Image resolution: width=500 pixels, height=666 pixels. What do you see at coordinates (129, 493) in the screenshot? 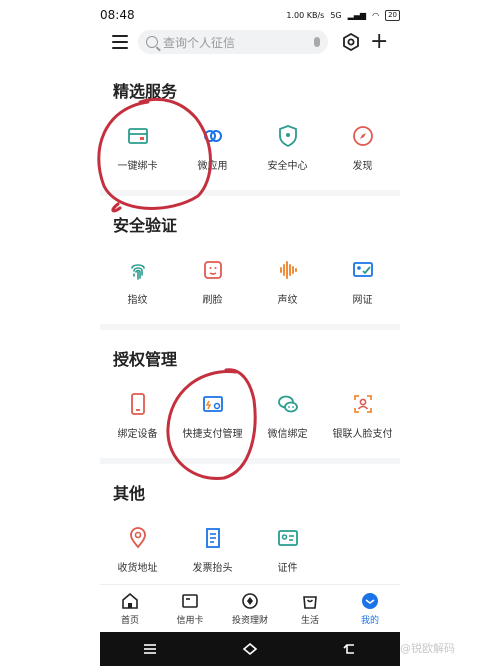
I see `section-title: 其他` at bounding box center [129, 493].